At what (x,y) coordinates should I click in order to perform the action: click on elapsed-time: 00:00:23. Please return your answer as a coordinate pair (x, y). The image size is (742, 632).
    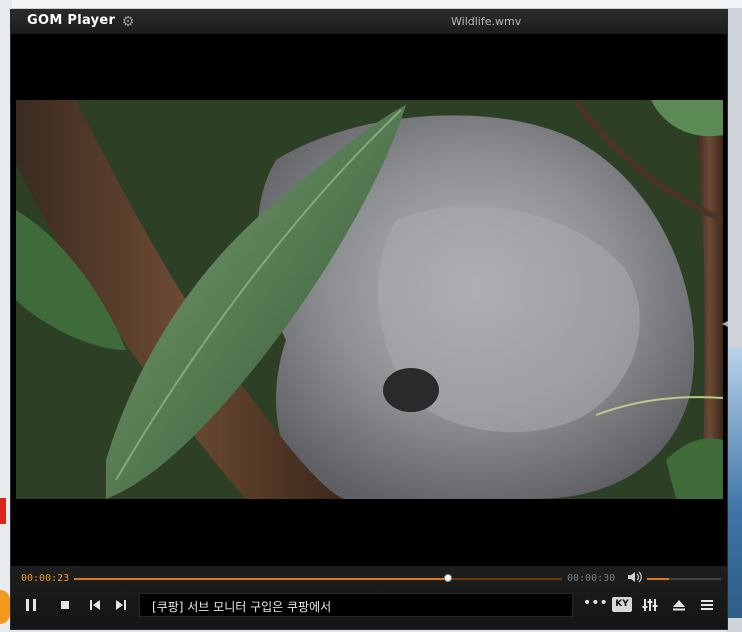
    Looking at the image, I should click on (45, 578).